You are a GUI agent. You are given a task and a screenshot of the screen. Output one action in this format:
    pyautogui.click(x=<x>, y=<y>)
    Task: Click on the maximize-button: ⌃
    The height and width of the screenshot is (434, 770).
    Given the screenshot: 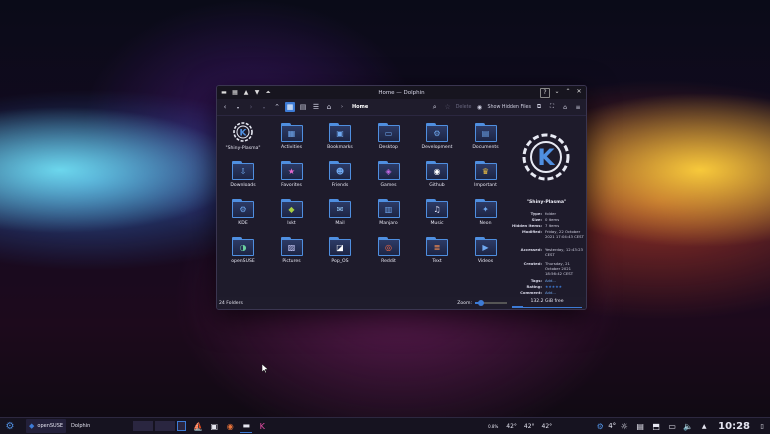 What is the action you would take?
    pyautogui.click(x=568, y=92)
    